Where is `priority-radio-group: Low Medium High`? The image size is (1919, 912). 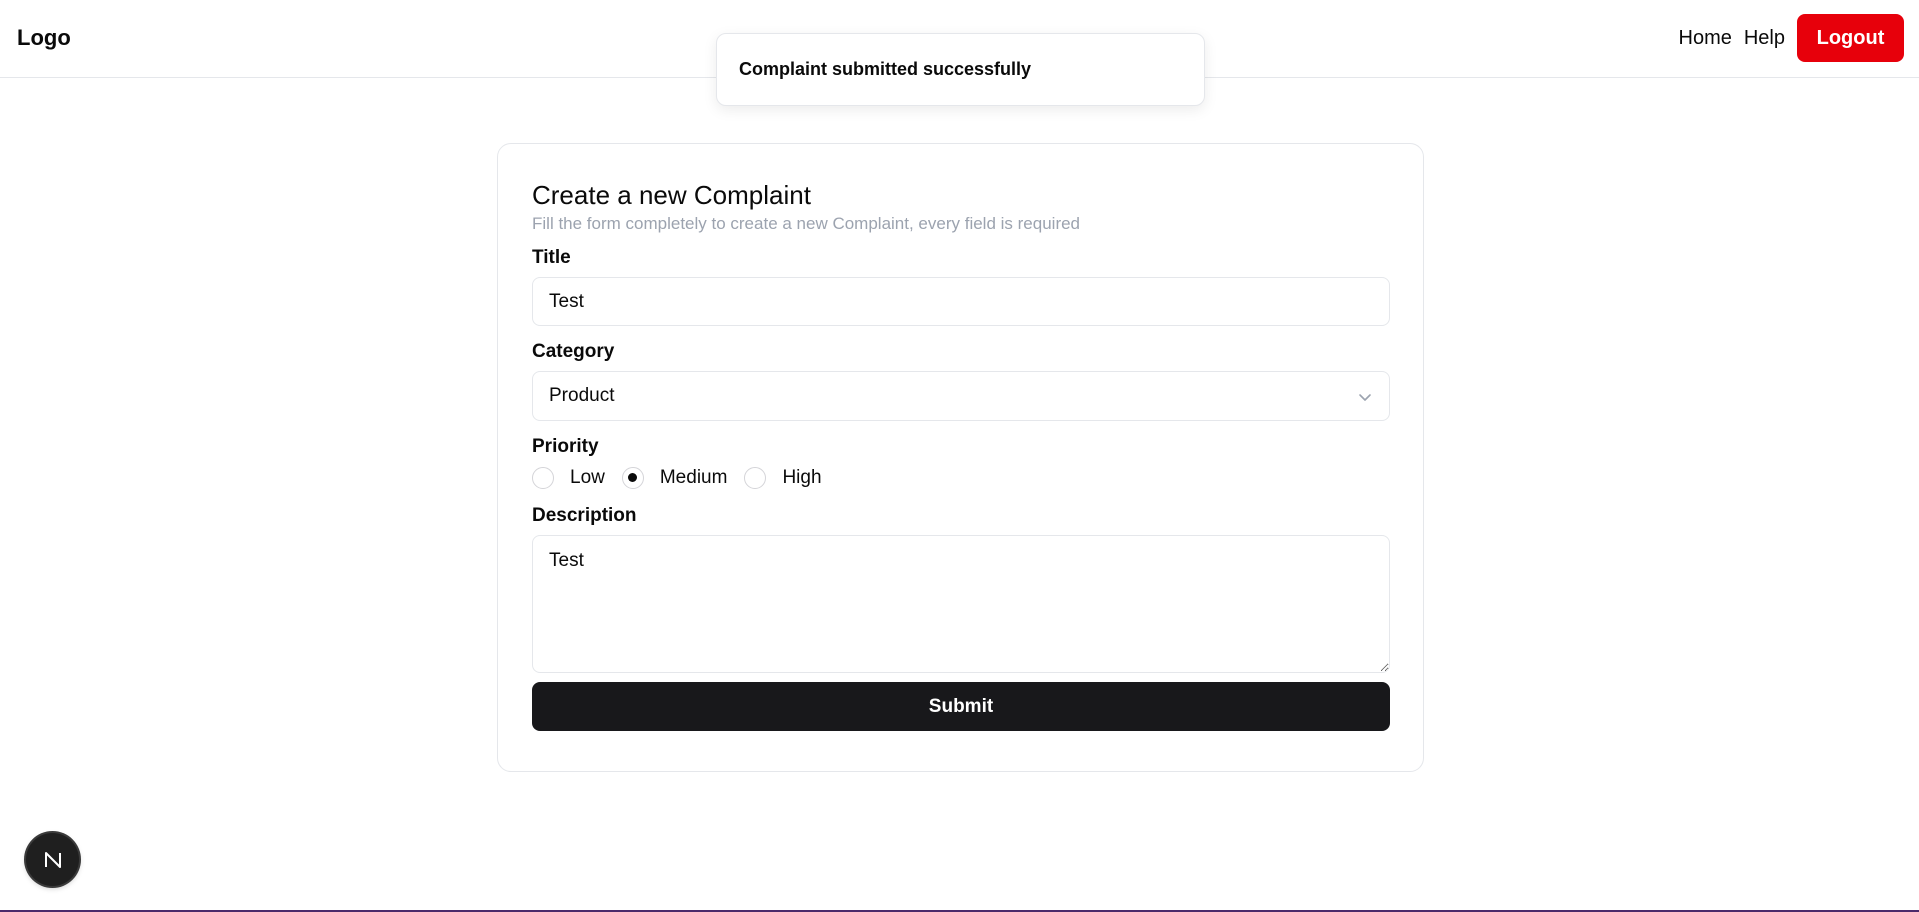
priority-radio-group: Low Medium High is located at coordinates (961, 478).